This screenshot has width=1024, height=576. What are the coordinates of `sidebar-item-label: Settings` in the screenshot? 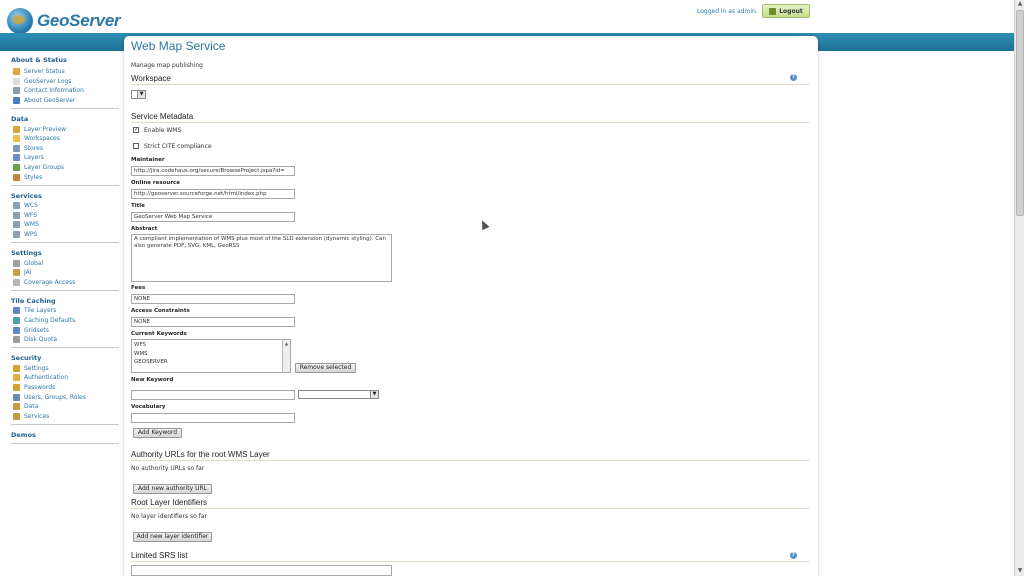 It's located at (36, 368).